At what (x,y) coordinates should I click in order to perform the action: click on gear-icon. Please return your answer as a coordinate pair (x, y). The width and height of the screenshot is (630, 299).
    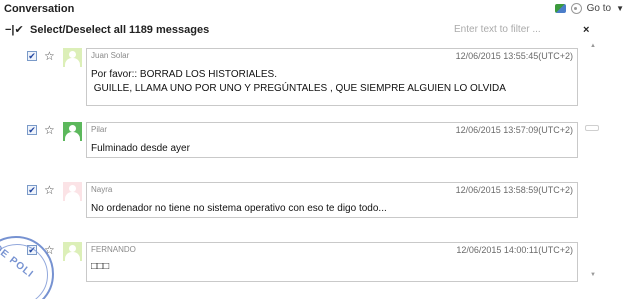
    Looking at the image, I should click on (576, 8).